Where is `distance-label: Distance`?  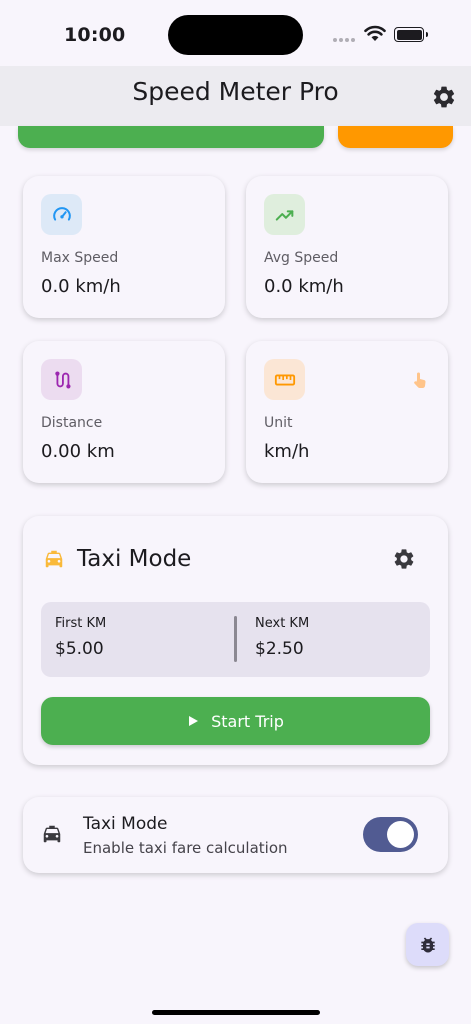
distance-label: Distance is located at coordinates (72, 423).